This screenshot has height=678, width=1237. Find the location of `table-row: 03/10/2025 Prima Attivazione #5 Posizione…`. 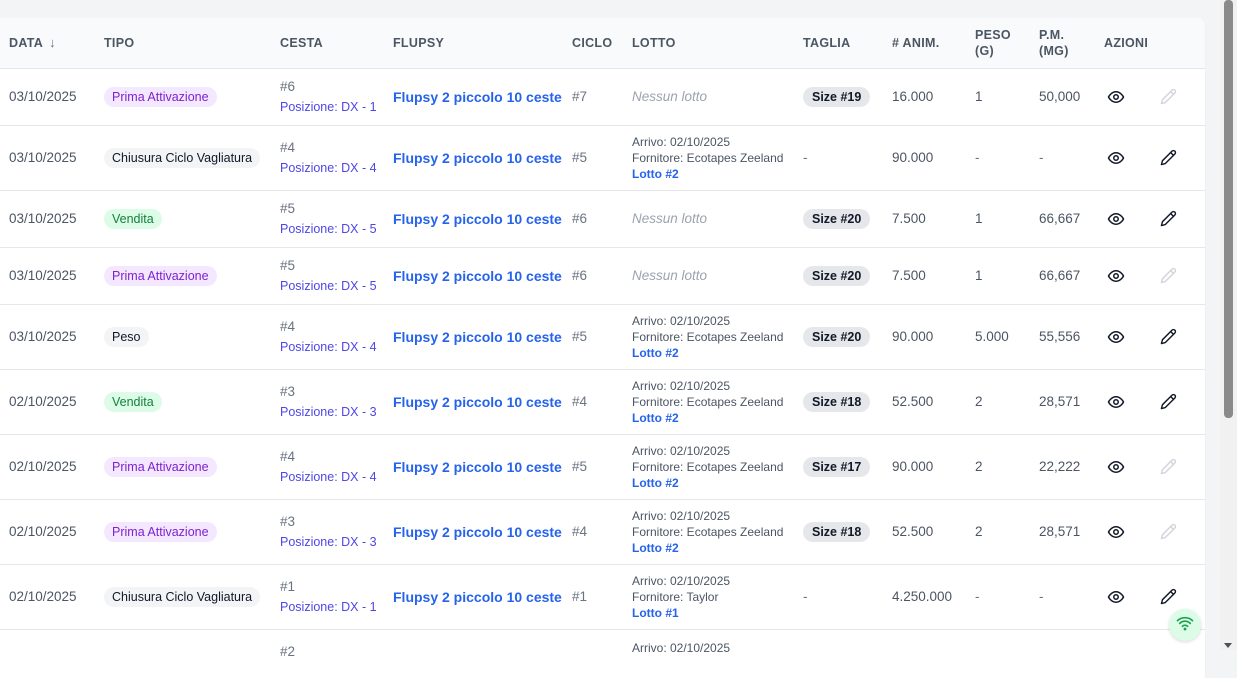

table-row: 03/10/2025 Prima Attivazione #5 Posizione… is located at coordinates (602, 276).